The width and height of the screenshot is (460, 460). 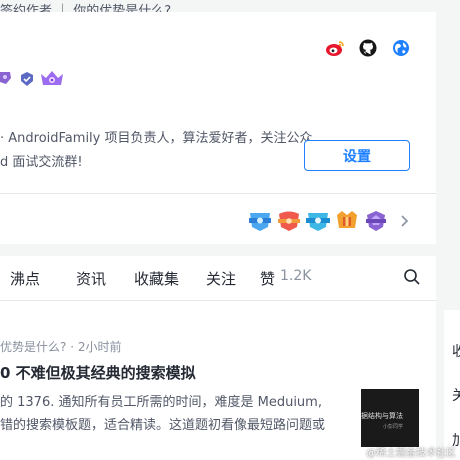 What do you see at coordinates (405, 221) in the screenshot?
I see `chevron-right-icon` at bounding box center [405, 221].